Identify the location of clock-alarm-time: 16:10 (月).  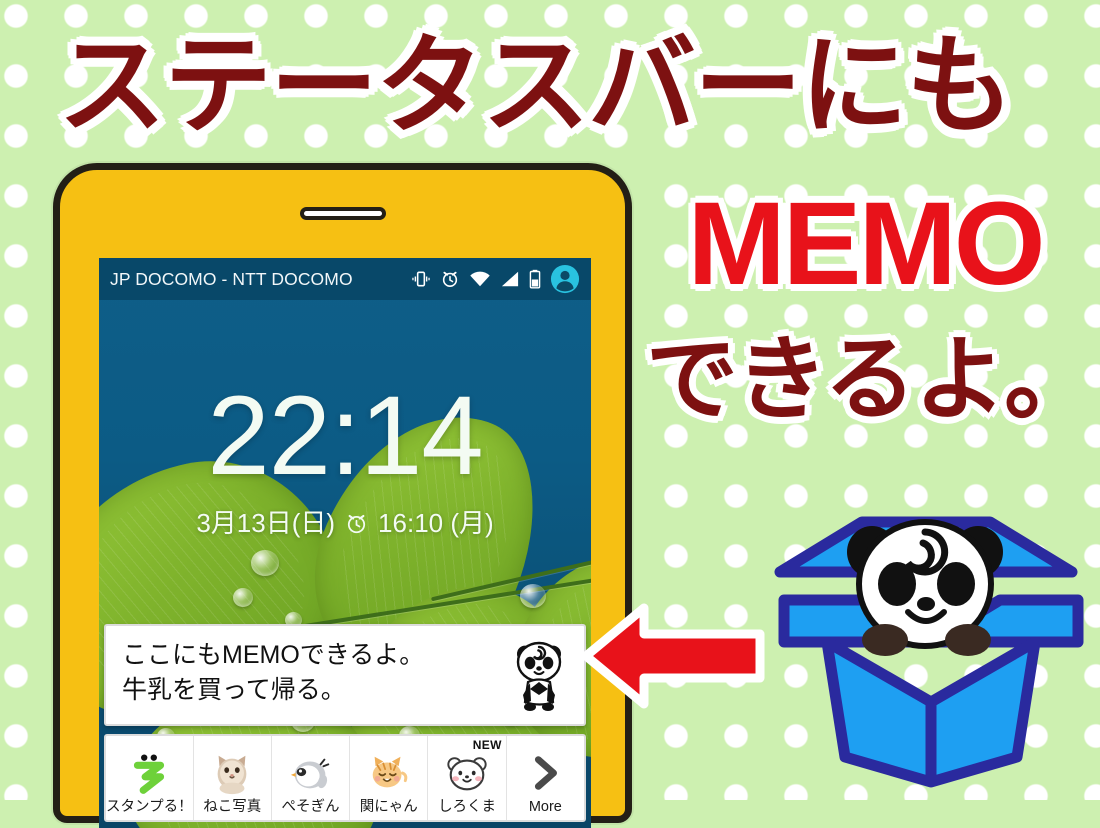
(436, 523).